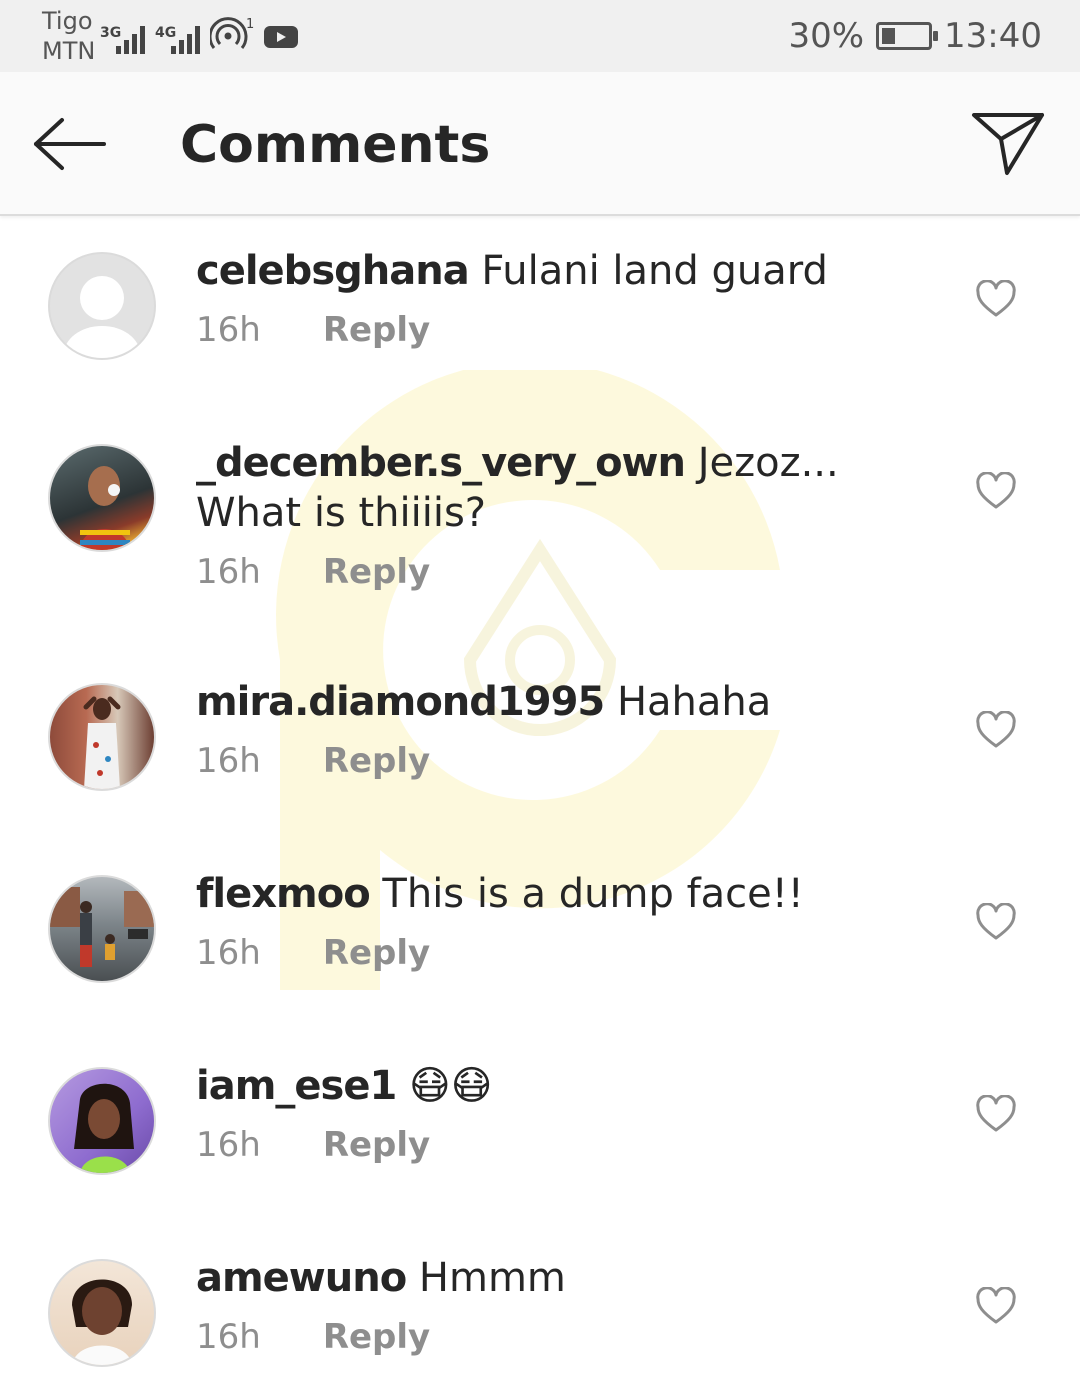 The image size is (1080, 1392). Describe the element at coordinates (826, 36) in the screenshot. I see `battery-percent: 30%` at that location.